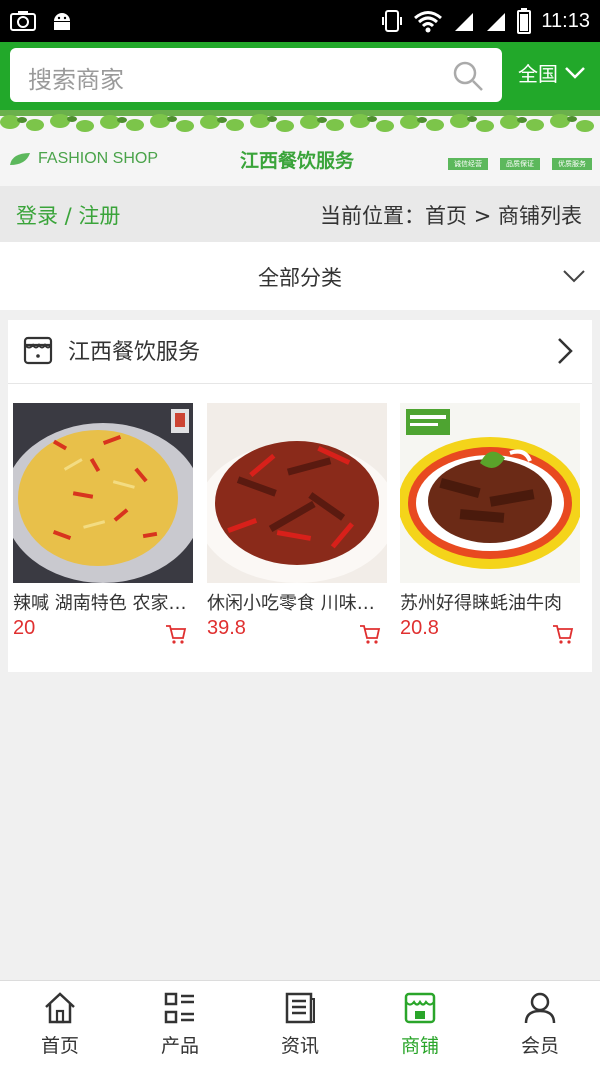 Image resolution: width=600 pixels, height=1067 pixels. I want to click on wifi-icon, so click(428, 22).